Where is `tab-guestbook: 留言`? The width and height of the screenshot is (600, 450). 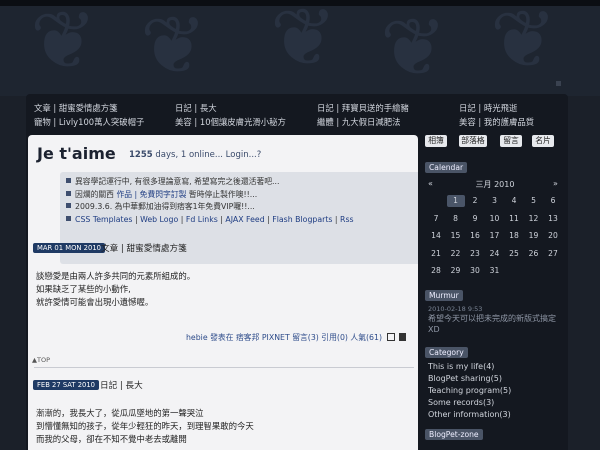 tab-guestbook: 留言 is located at coordinates (511, 141).